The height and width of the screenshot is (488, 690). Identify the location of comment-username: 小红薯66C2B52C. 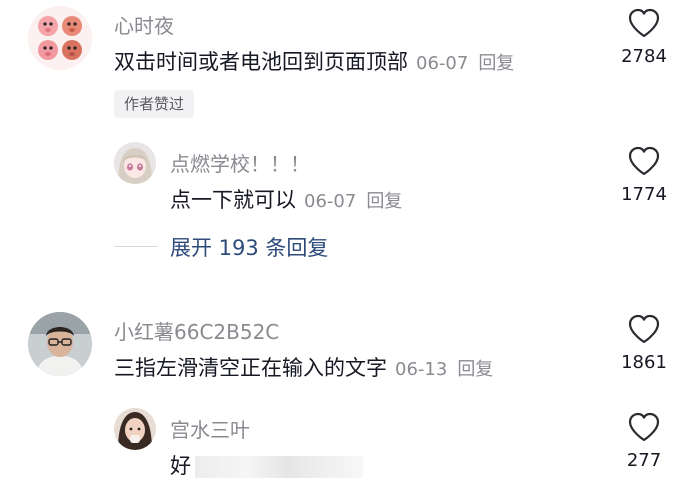
(196, 330).